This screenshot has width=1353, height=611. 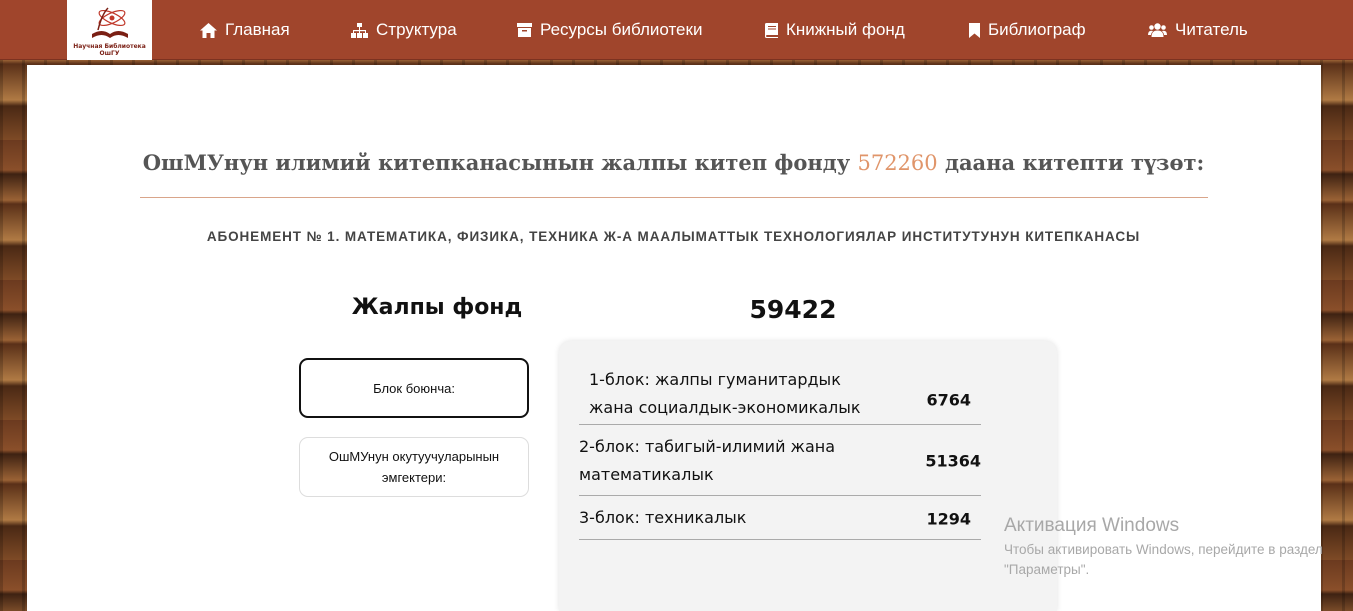 What do you see at coordinates (437, 307) in the screenshot?
I see `fond-label: Жалпы фонд` at bounding box center [437, 307].